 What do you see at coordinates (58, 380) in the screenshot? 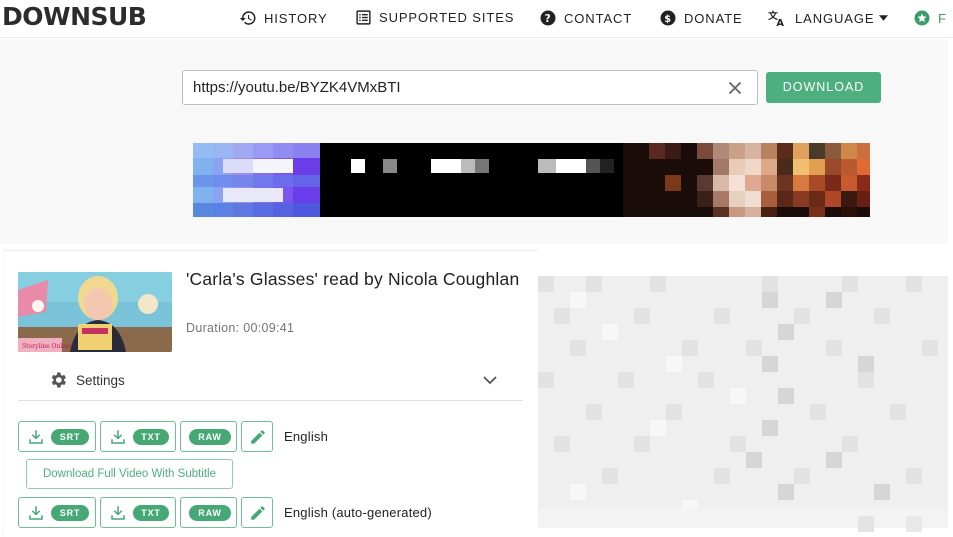
I see `gear-icon` at bounding box center [58, 380].